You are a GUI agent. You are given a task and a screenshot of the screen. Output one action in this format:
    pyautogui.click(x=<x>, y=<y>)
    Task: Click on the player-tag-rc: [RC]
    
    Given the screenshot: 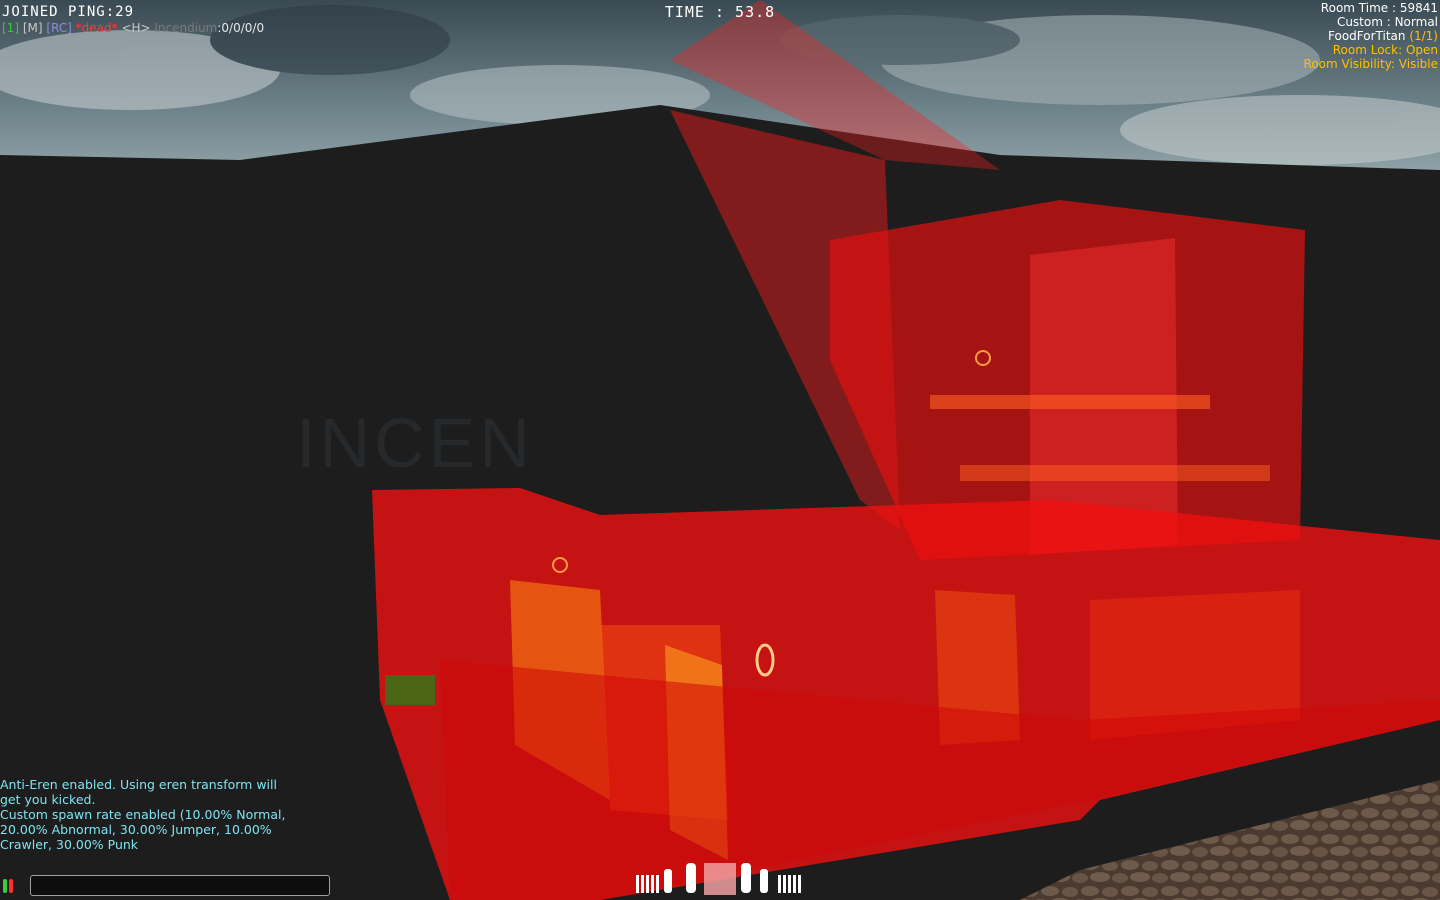 What is the action you would take?
    pyautogui.click(x=57, y=28)
    